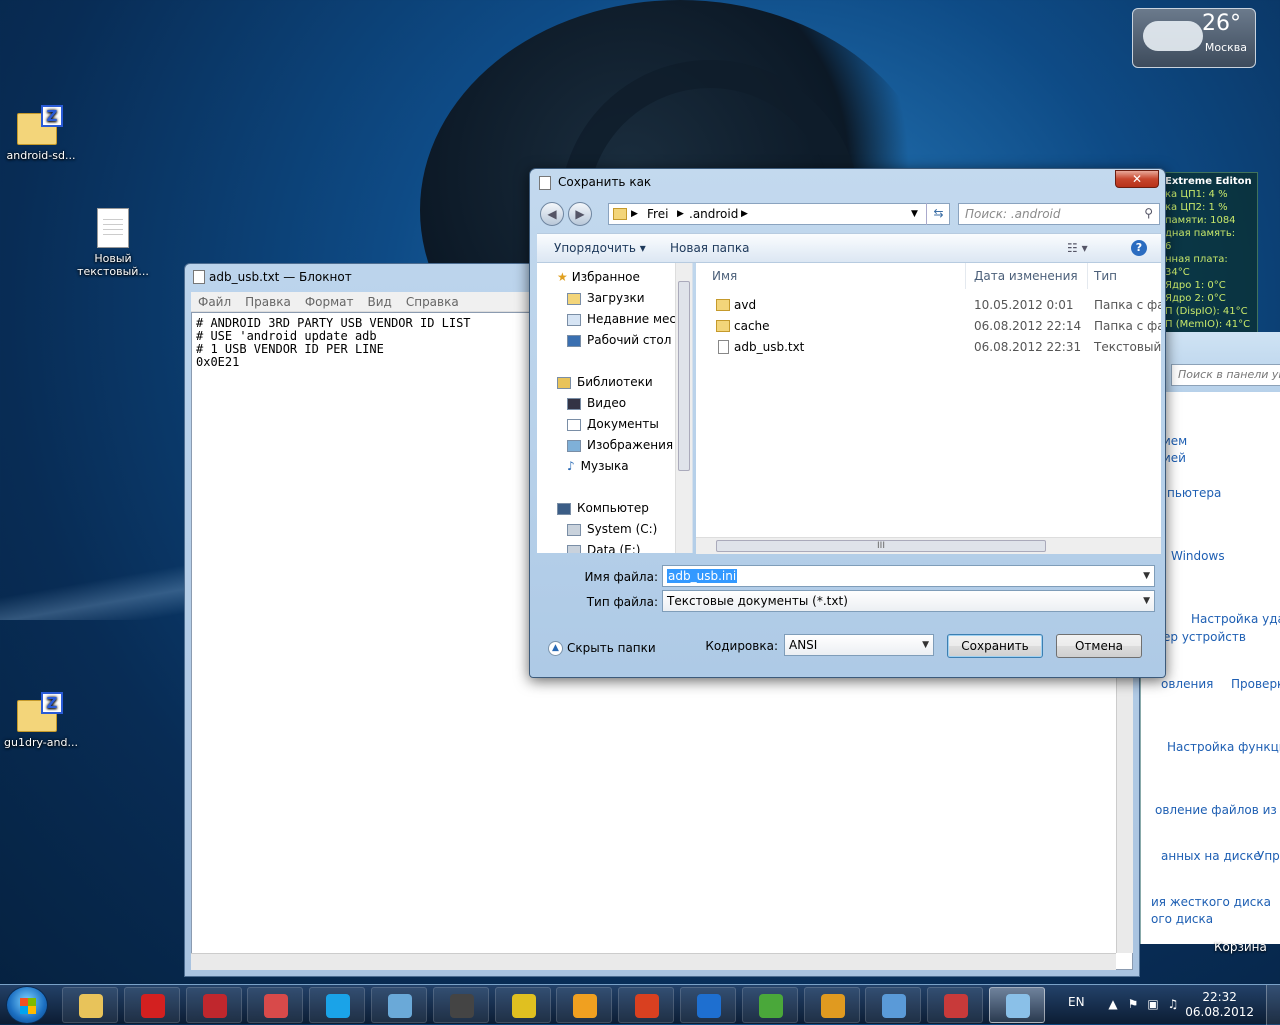 The image size is (1280, 1025). Describe the element at coordinates (928, 347) in the screenshot. I see `file-row: adb_usb.txt 06.08.2012 22:31 Текстовый д` at that location.